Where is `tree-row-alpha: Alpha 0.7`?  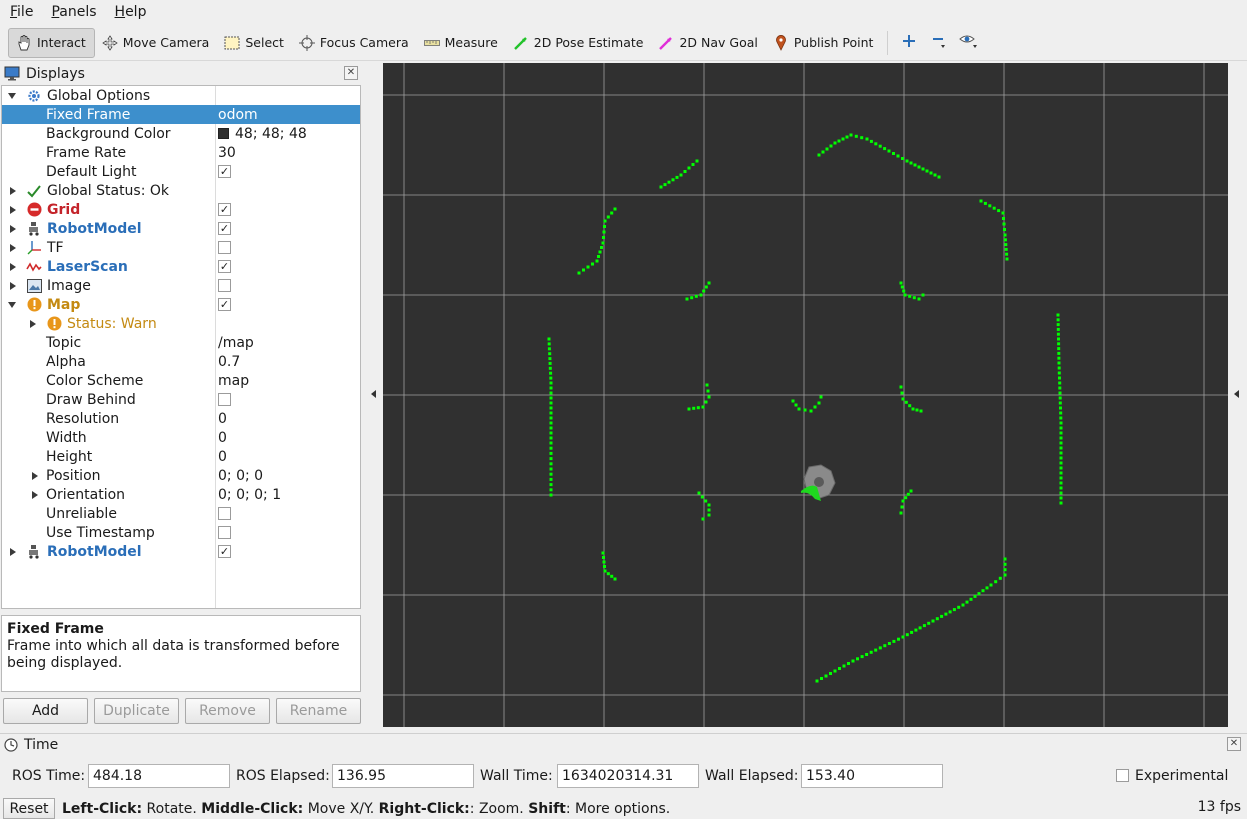
tree-row-alpha: Alpha 0.7 is located at coordinates (181, 361).